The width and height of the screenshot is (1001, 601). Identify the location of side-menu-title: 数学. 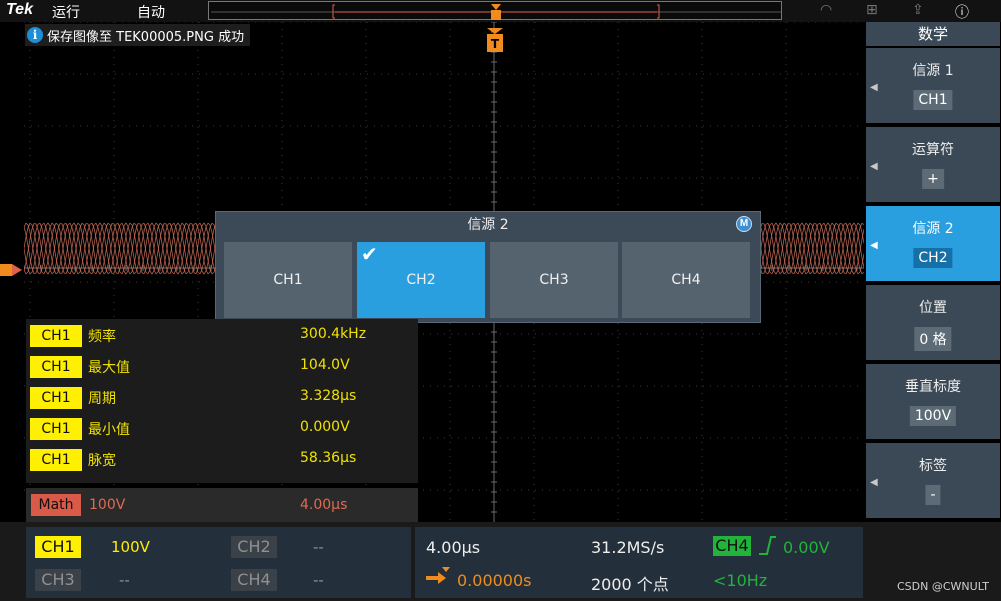
(933, 34).